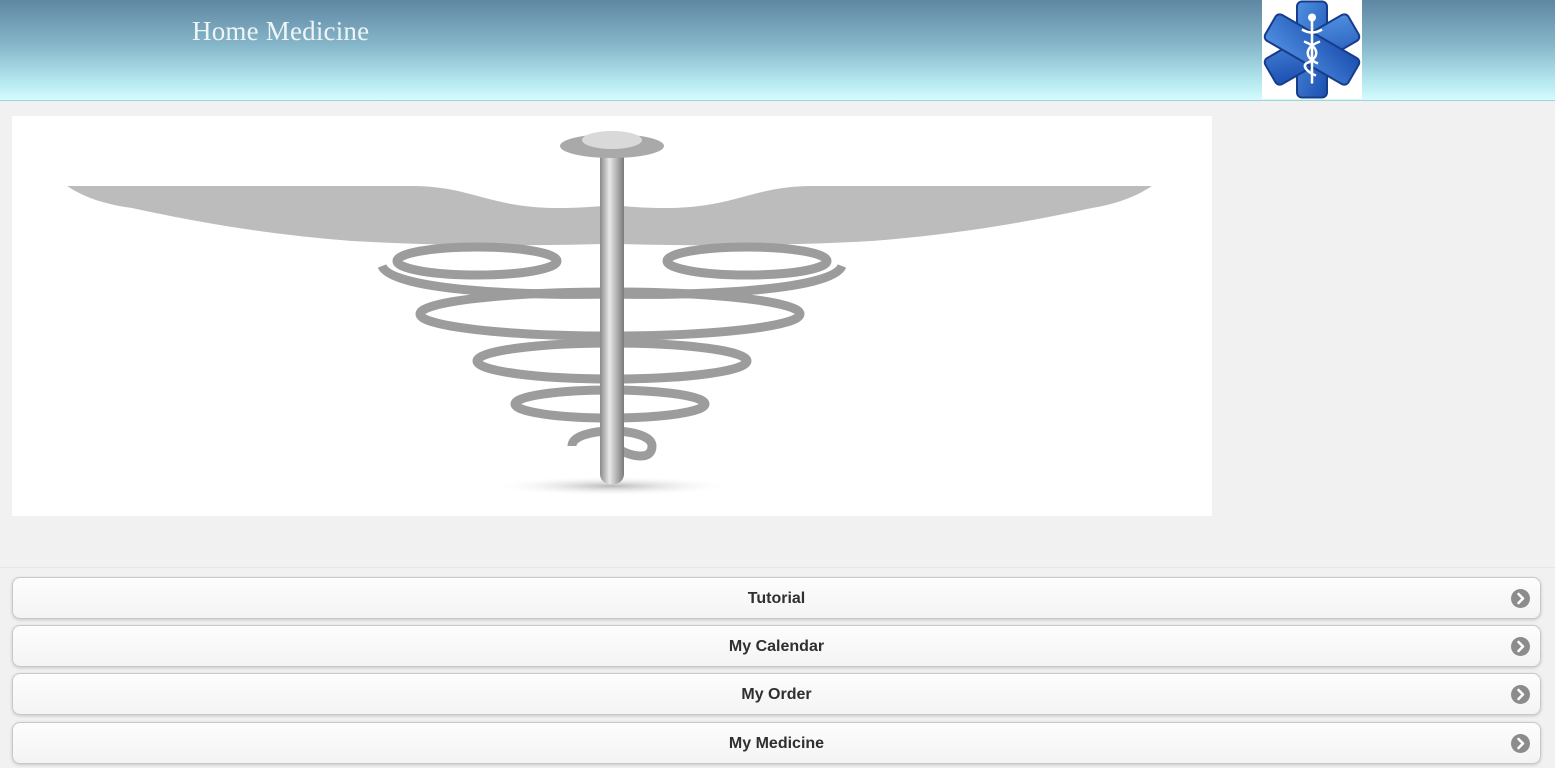 This screenshot has height=768, width=1555. What do you see at coordinates (777, 567) in the screenshot?
I see `section-divider` at bounding box center [777, 567].